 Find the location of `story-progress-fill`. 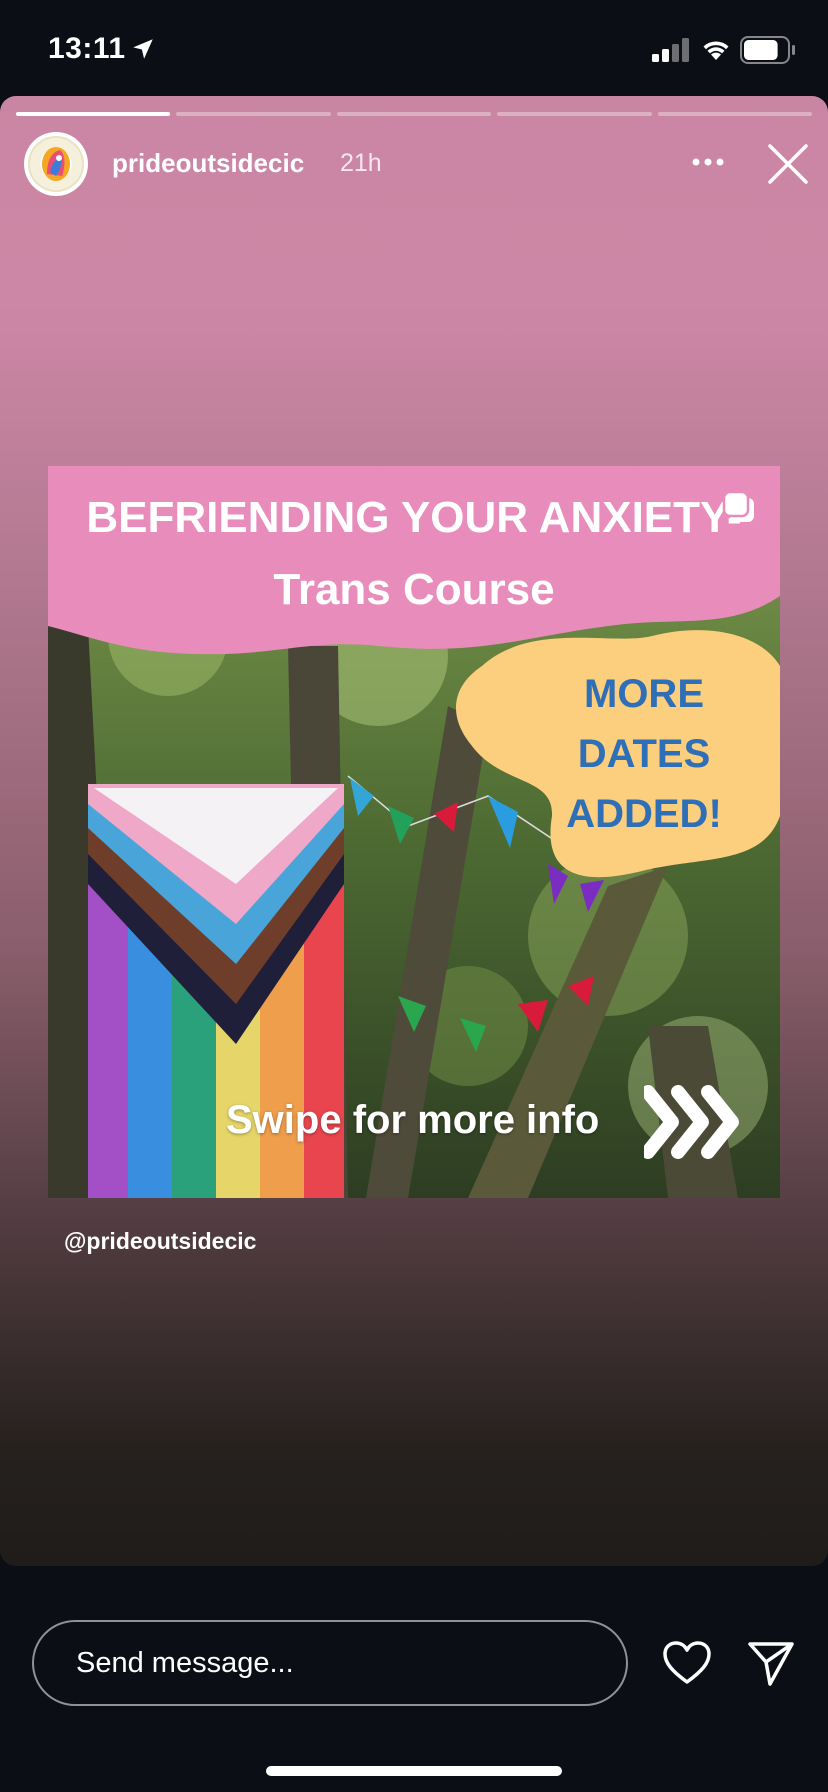

story-progress-fill is located at coordinates (93, 114).